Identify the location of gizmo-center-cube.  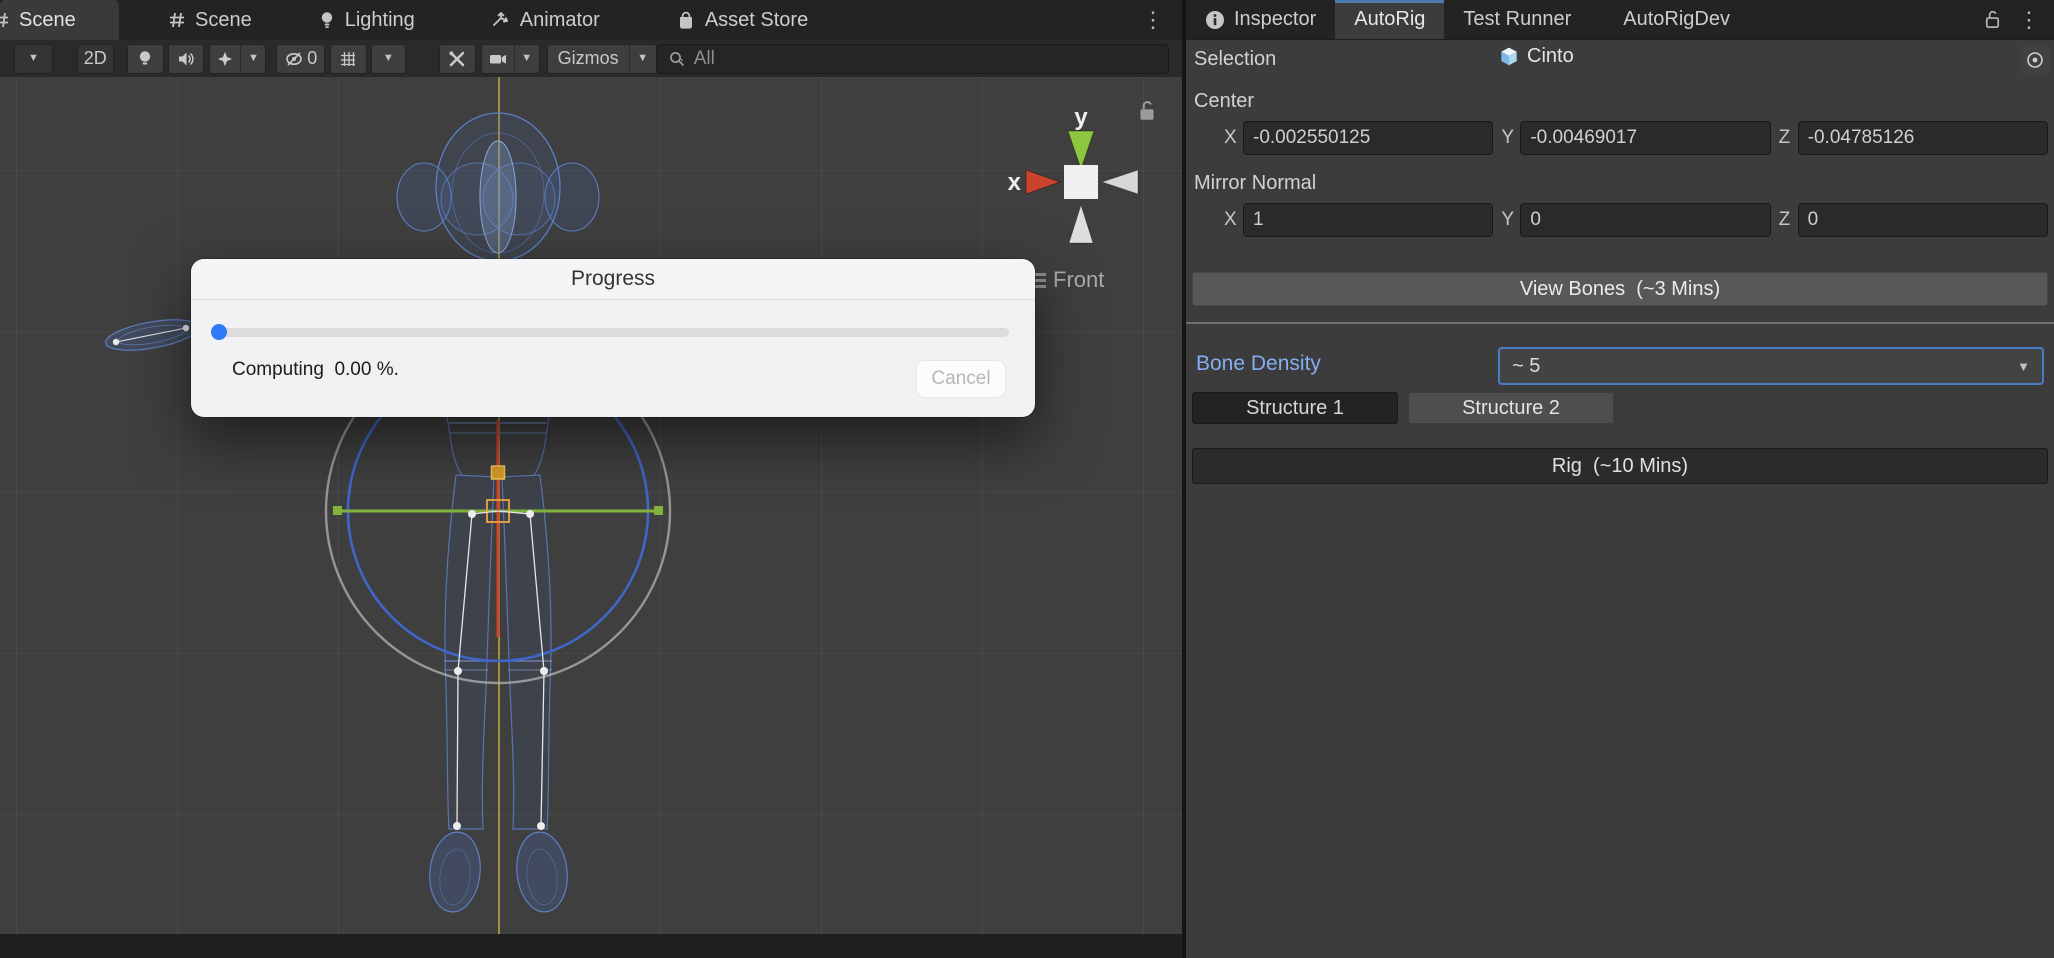
(1081, 182).